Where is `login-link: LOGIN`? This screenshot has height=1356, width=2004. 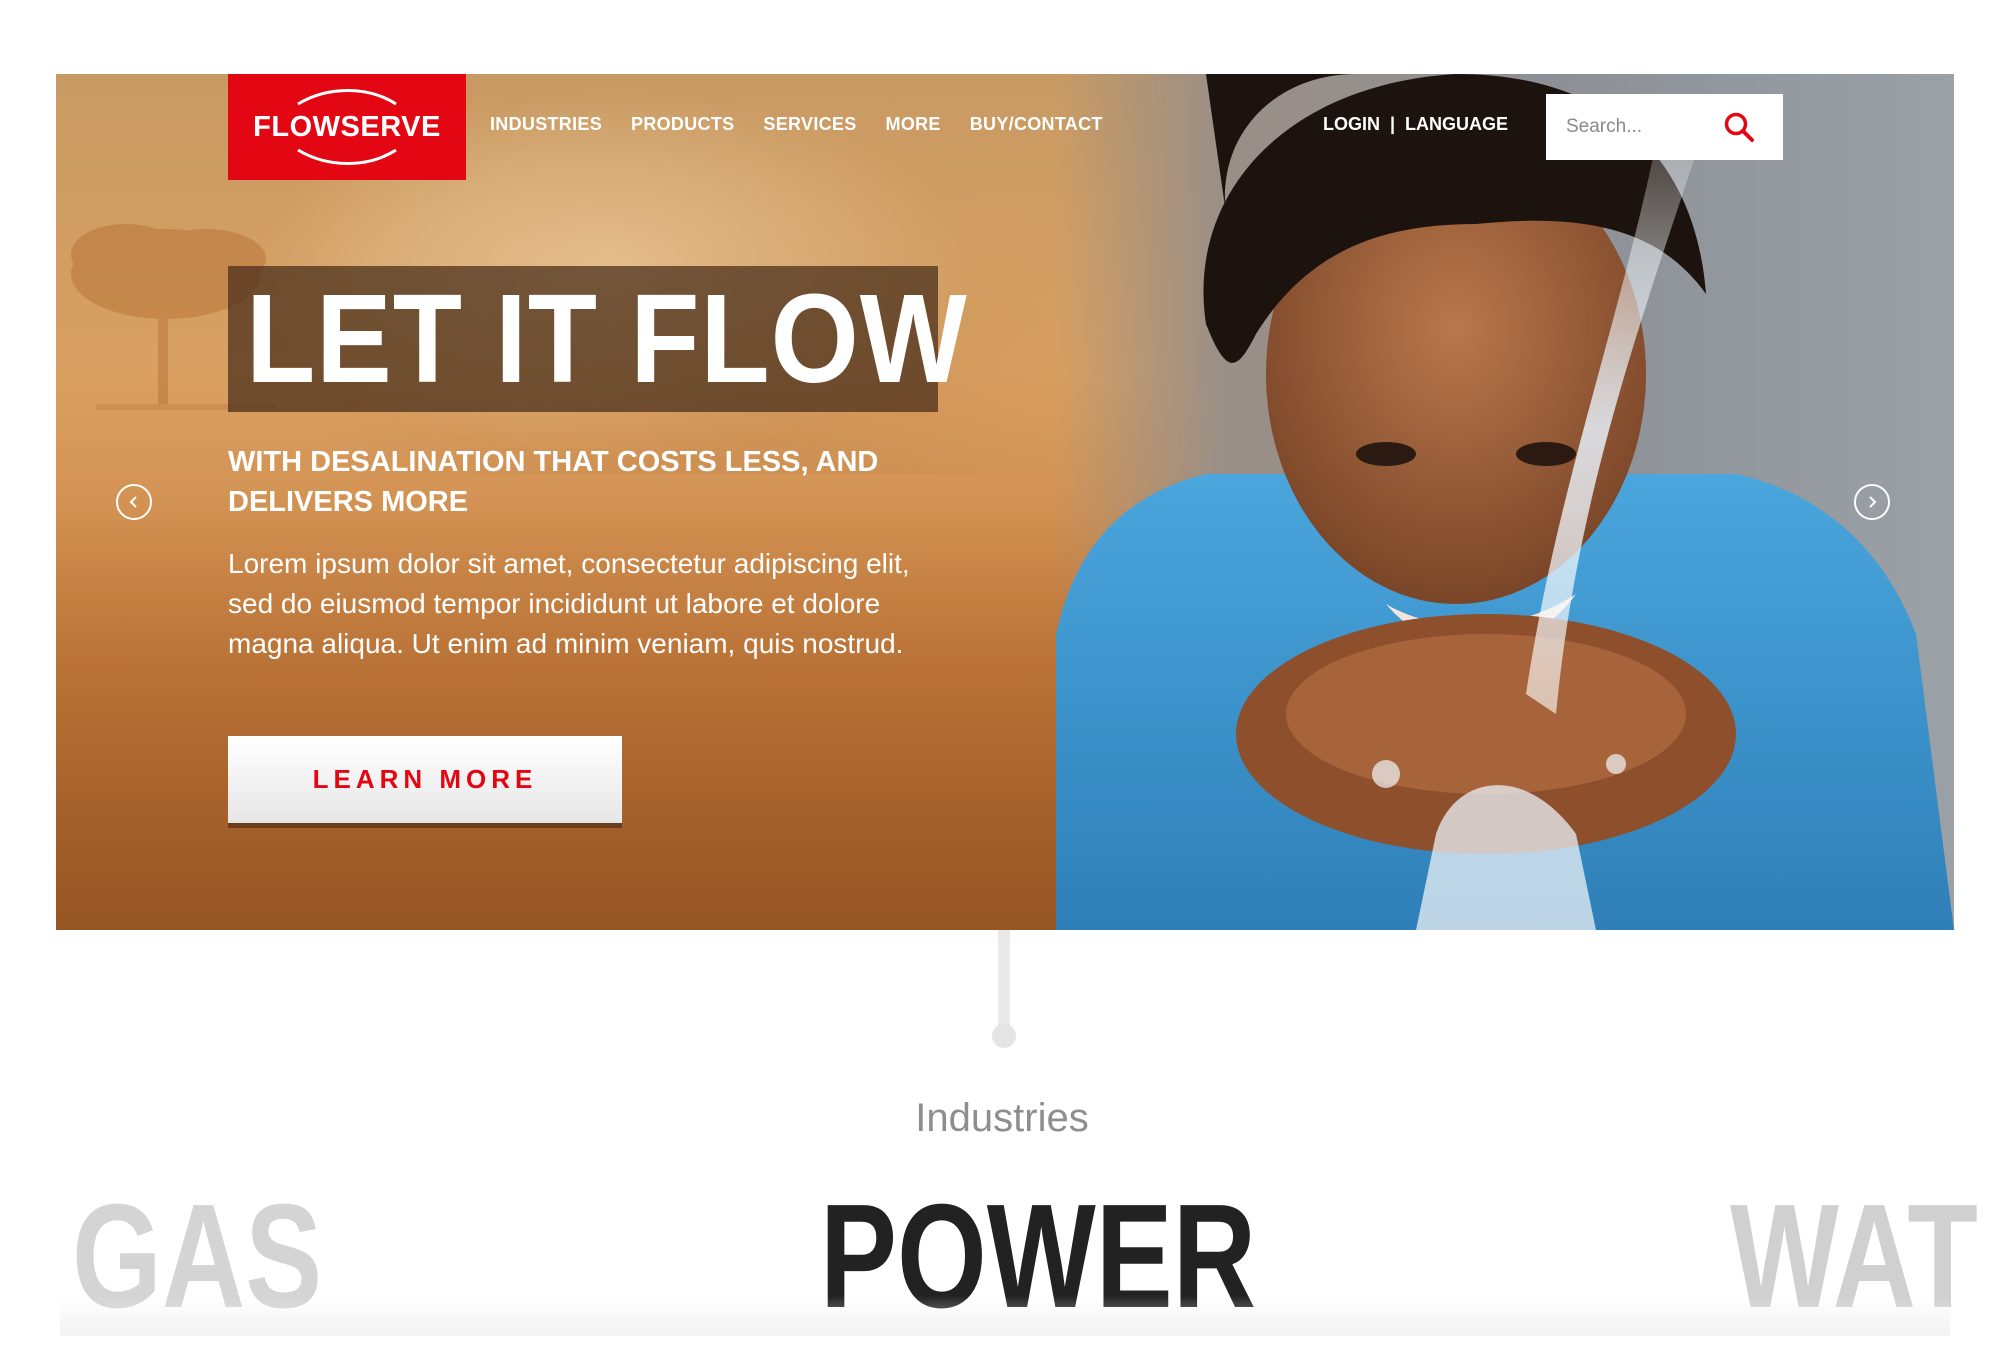 login-link: LOGIN is located at coordinates (1351, 124).